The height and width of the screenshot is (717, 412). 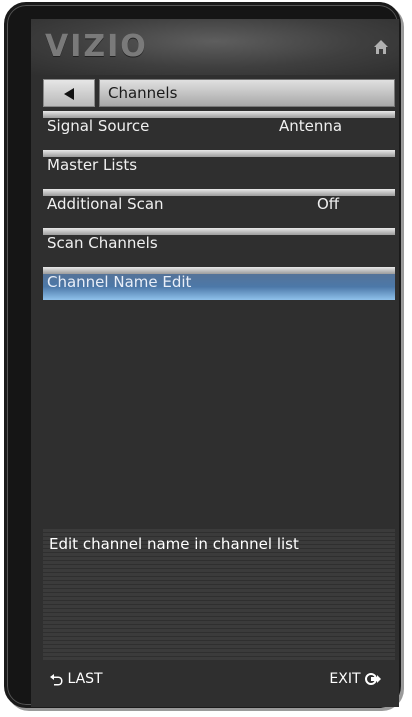 What do you see at coordinates (328, 204) in the screenshot?
I see `menu-item-value: Off` at bounding box center [328, 204].